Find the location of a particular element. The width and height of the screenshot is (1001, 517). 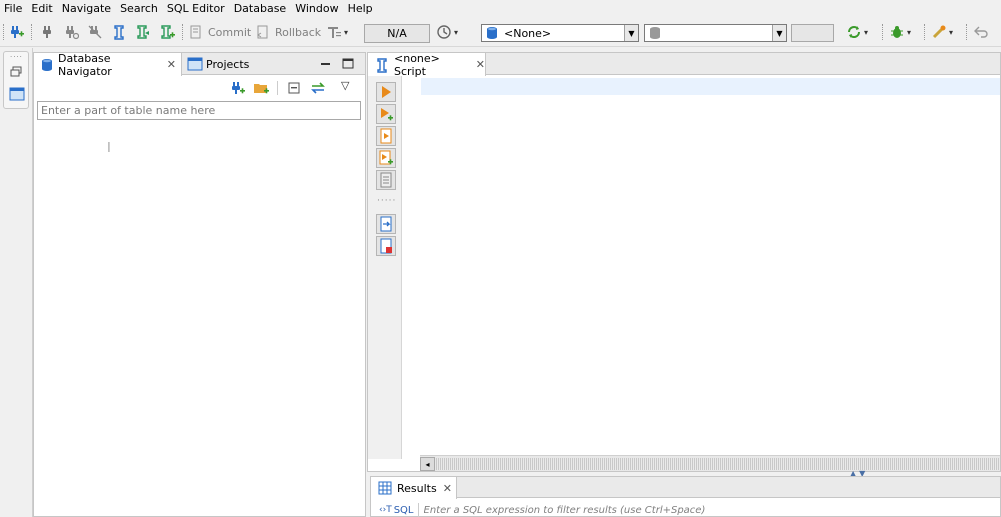

rollback-label: Rollback is located at coordinates (298, 32).